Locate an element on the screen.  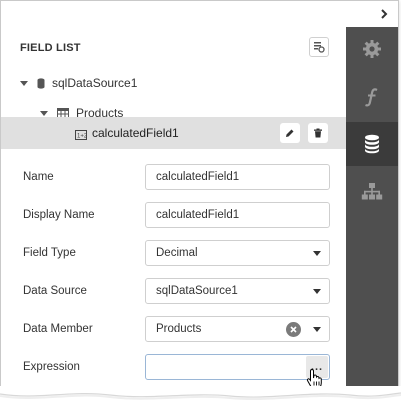
pencil-icon is located at coordinates (290, 133).